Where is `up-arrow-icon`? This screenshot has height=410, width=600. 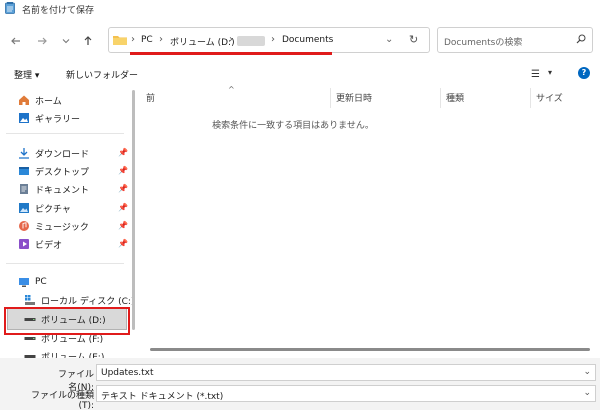 up-arrow-icon is located at coordinates (88, 41).